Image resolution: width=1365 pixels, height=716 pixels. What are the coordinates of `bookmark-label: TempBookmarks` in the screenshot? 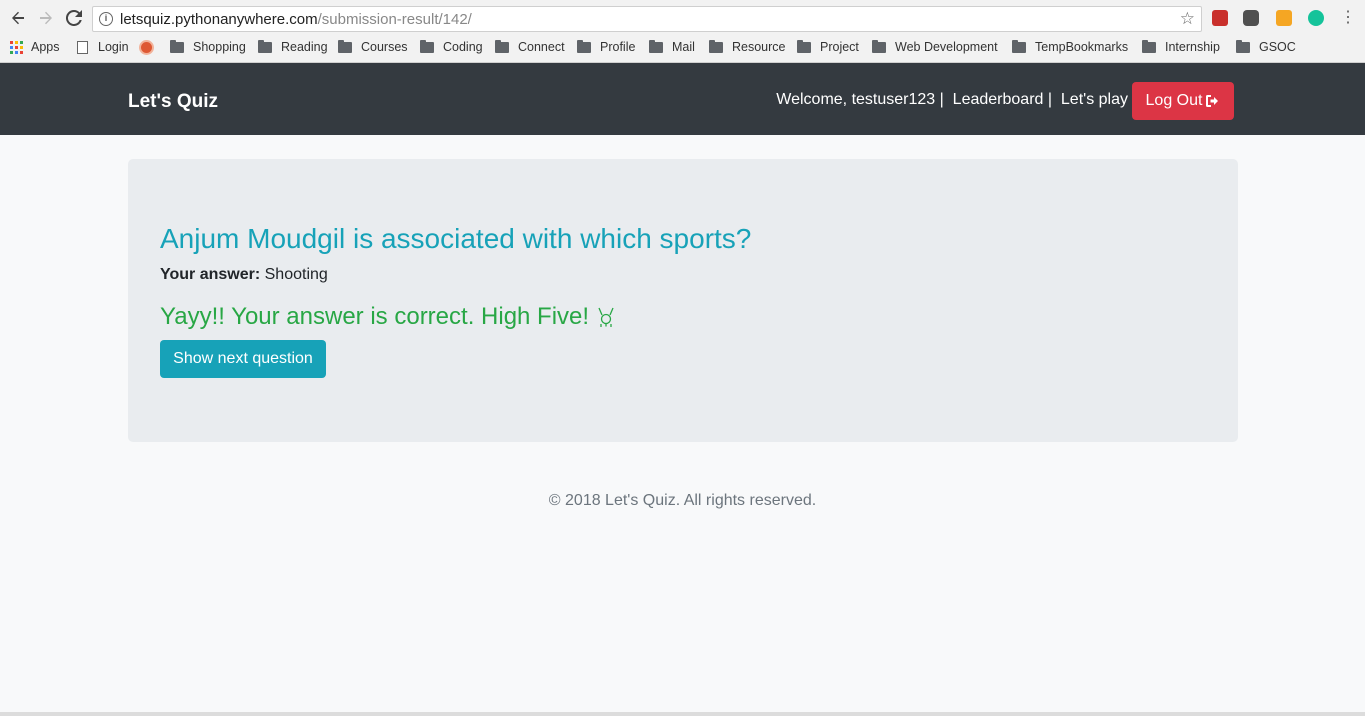 It's located at (1082, 47).